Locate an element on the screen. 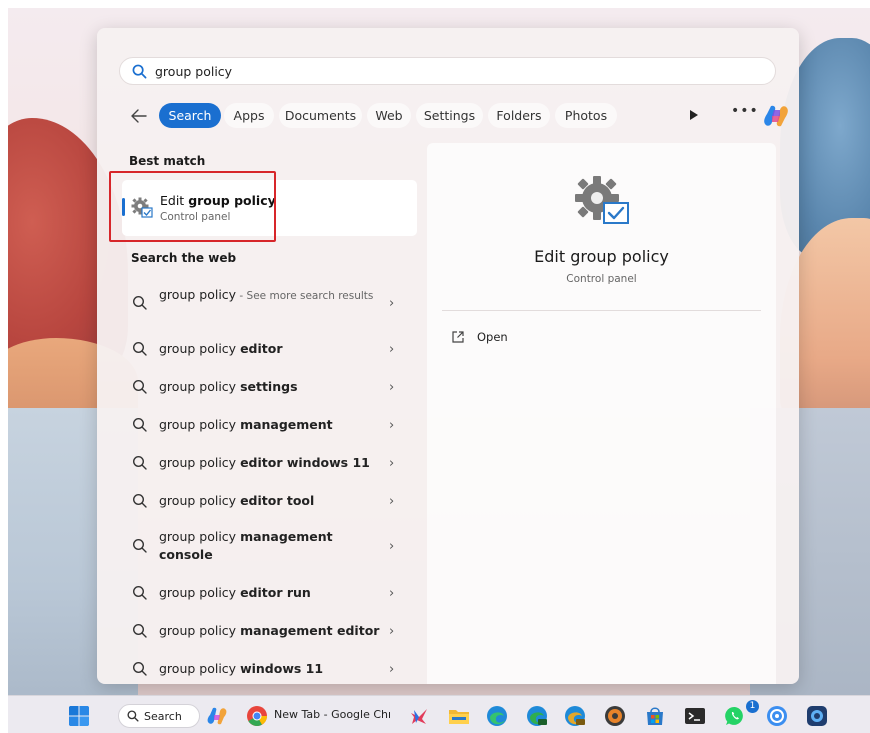 The height and width of the screenshot is (733, 870). taskbar: Search New Tab - Google Chrome is located at coordinates (439, 714).